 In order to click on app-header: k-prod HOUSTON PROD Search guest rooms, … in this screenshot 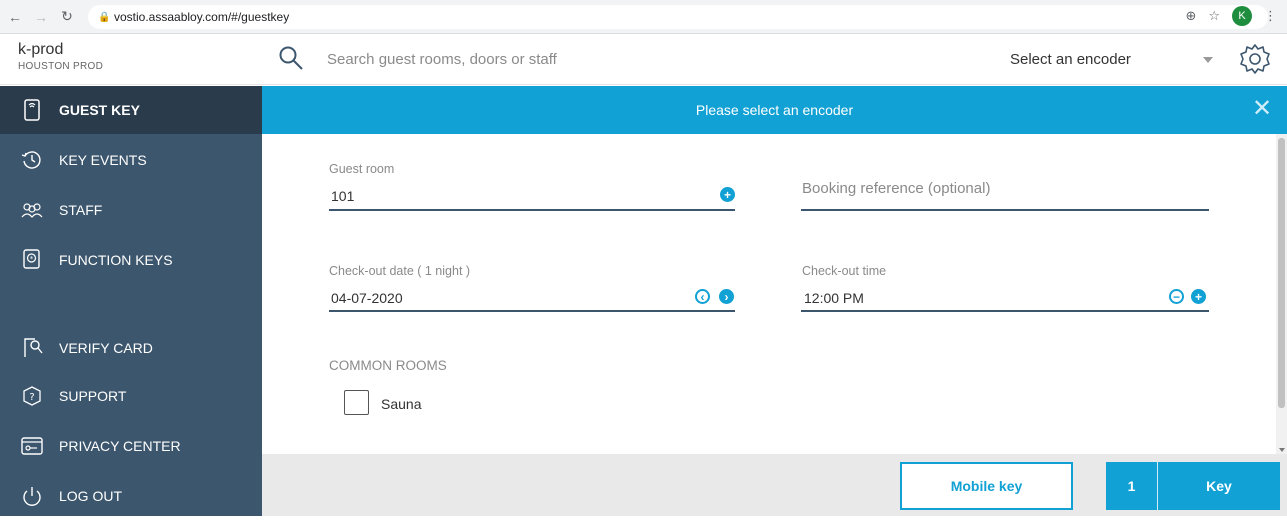, I will do `click(643, 60)`.